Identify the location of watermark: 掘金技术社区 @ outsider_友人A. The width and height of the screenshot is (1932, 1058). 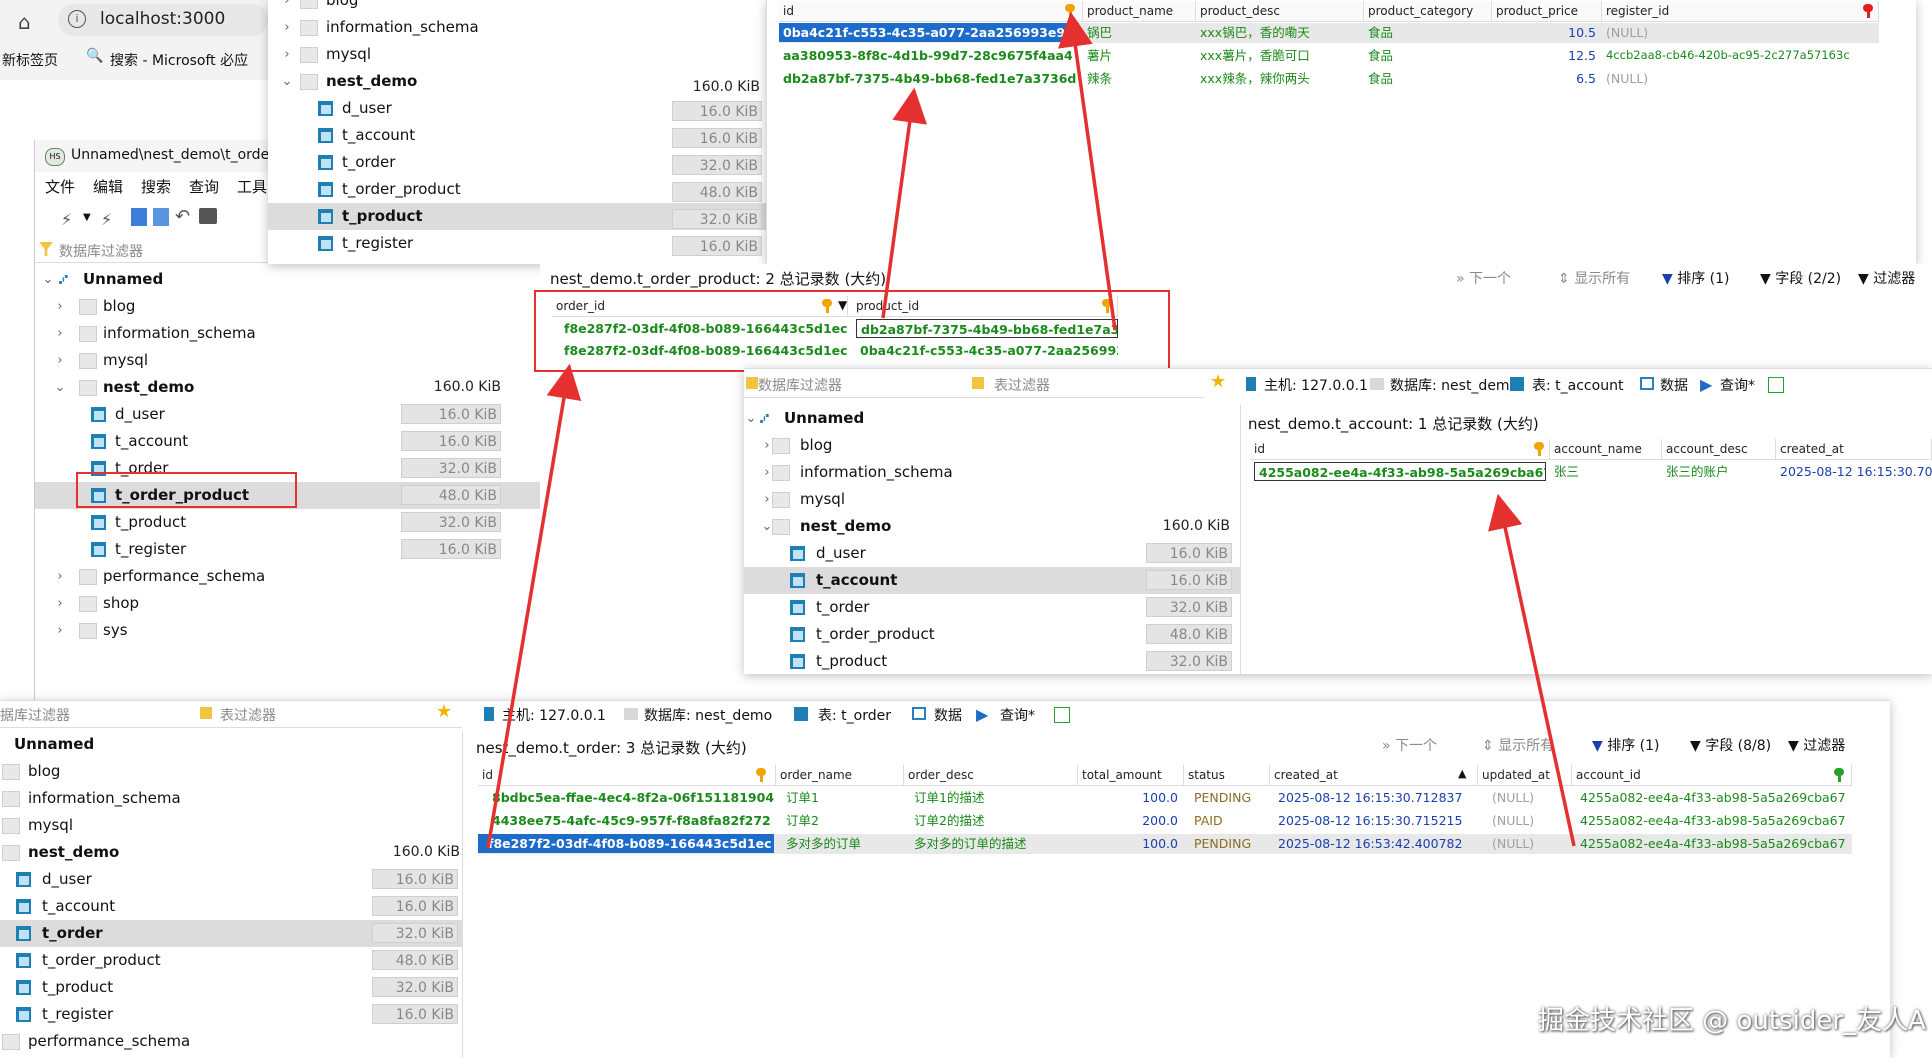
(1732, 1021).